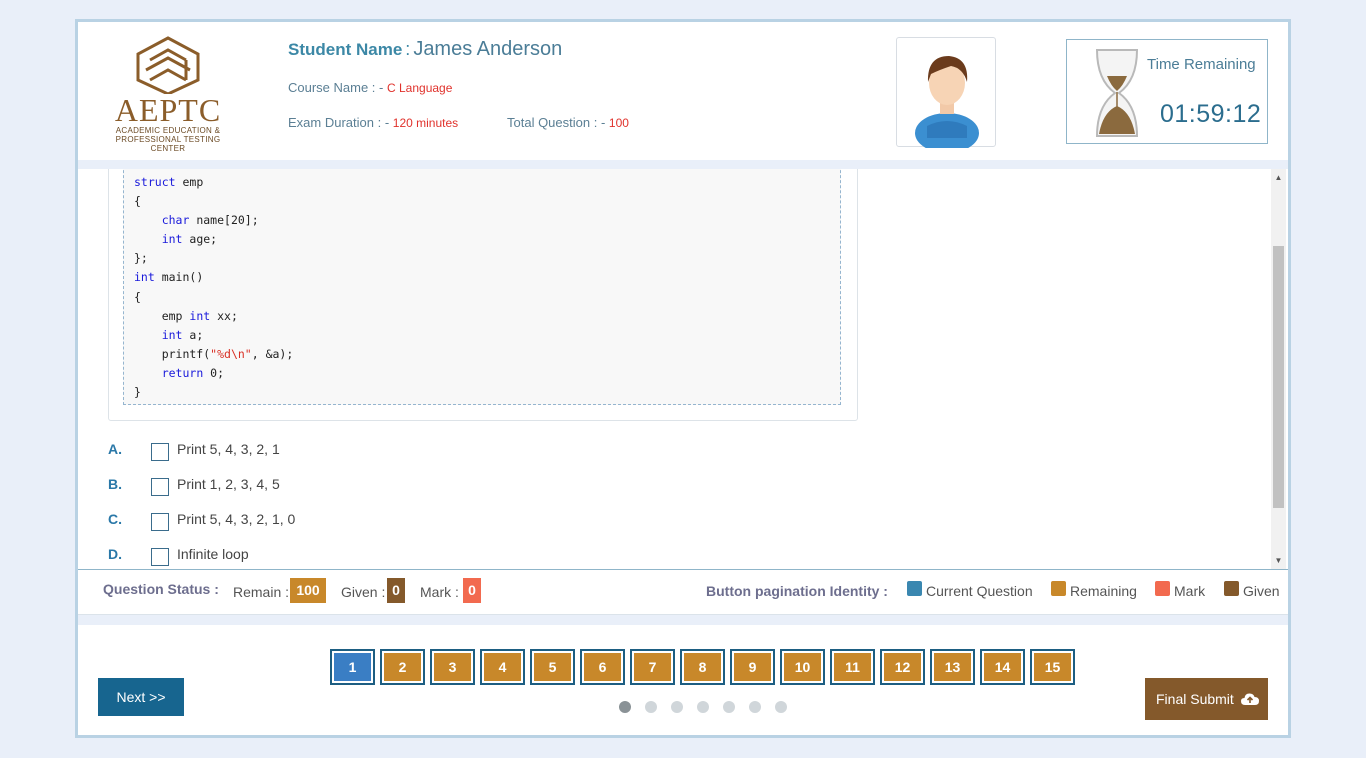  I want to click on page-button-9: 9, so click(752, 667).